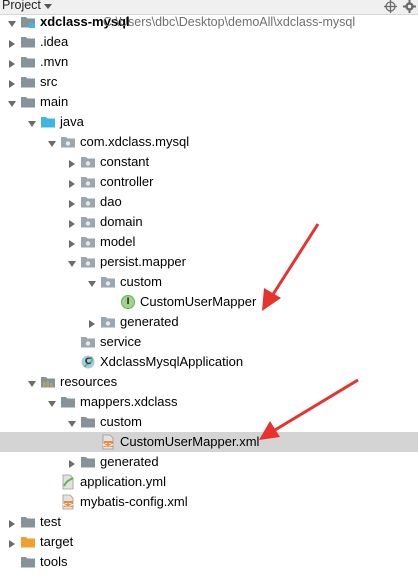  Describe the element at coordinates (209, 182) in the screenshot. I see `tree-node-controller: controller` at that location.